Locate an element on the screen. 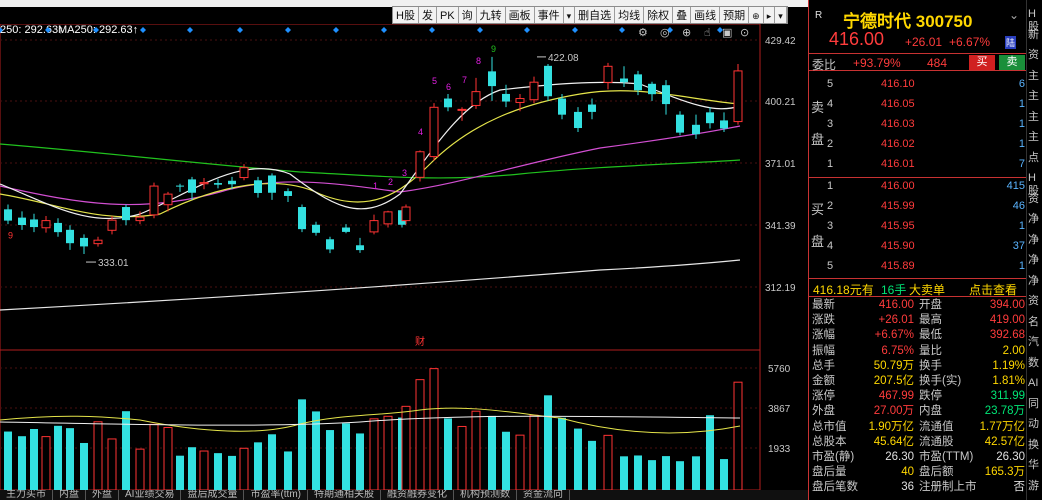  bottom-tab-8: 机构预测数 is located at coordinates (485, 495).